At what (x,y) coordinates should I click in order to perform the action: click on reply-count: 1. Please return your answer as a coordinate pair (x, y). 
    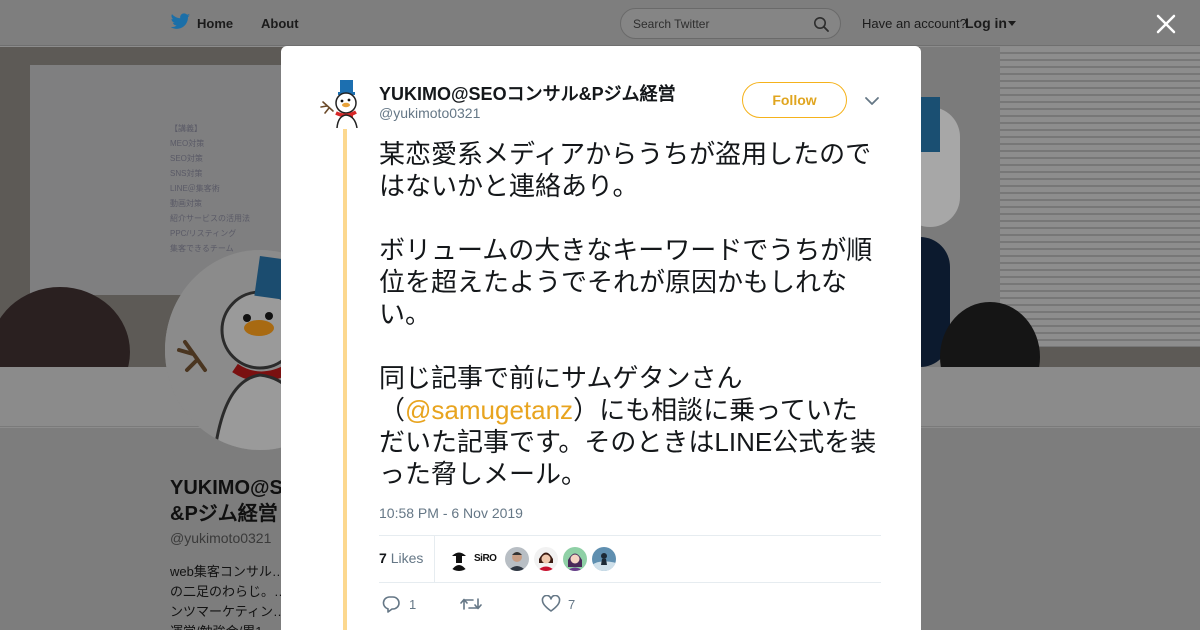
    Looking at the image, I should click on (413, 604).